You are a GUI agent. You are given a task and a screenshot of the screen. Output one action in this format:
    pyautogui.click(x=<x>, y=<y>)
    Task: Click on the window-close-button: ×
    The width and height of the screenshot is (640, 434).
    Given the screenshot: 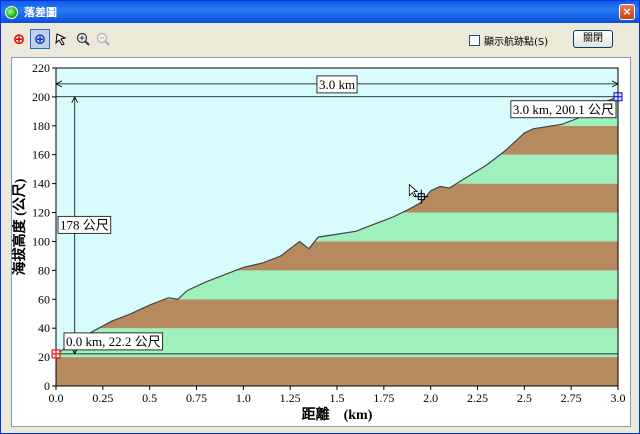 What is the action you would take?
    pyautogui.click(x=627, y=12)
    